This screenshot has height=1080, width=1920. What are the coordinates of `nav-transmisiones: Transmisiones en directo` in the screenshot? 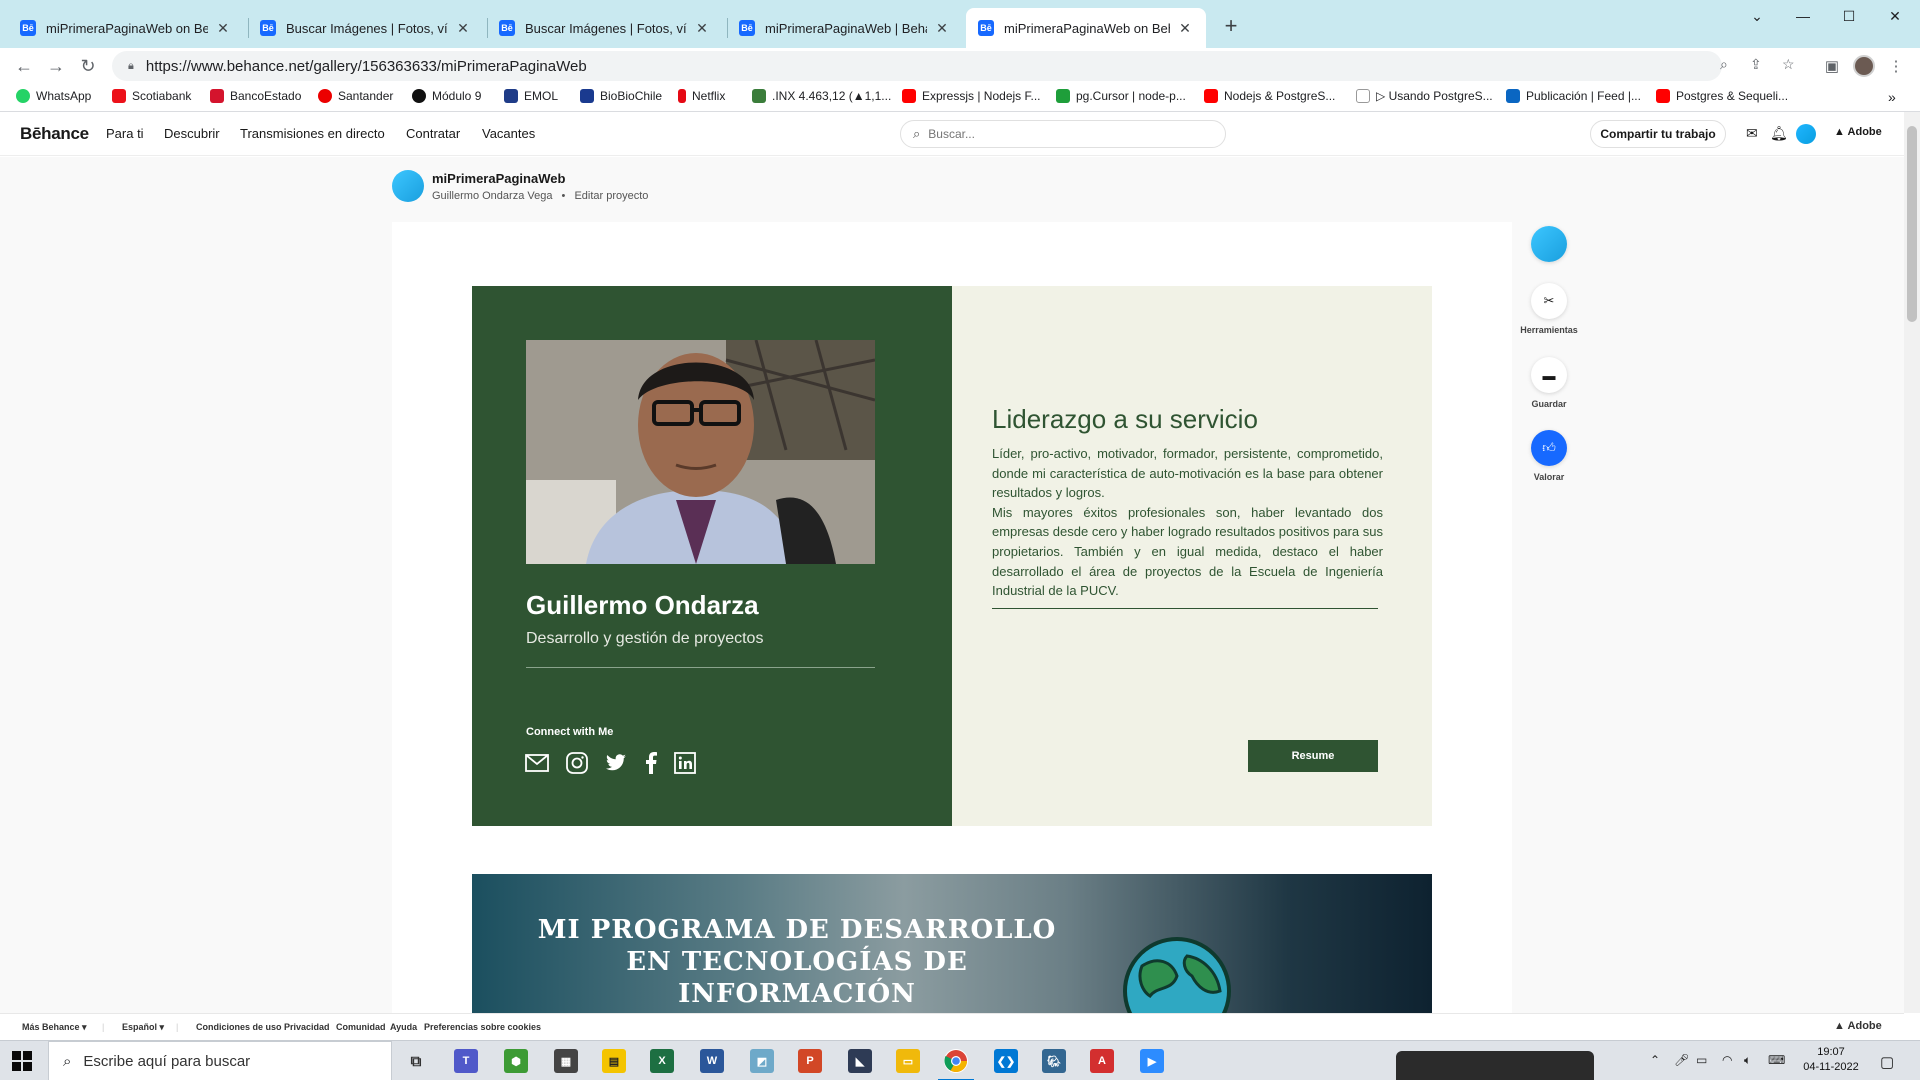 It's located at (312, 133).